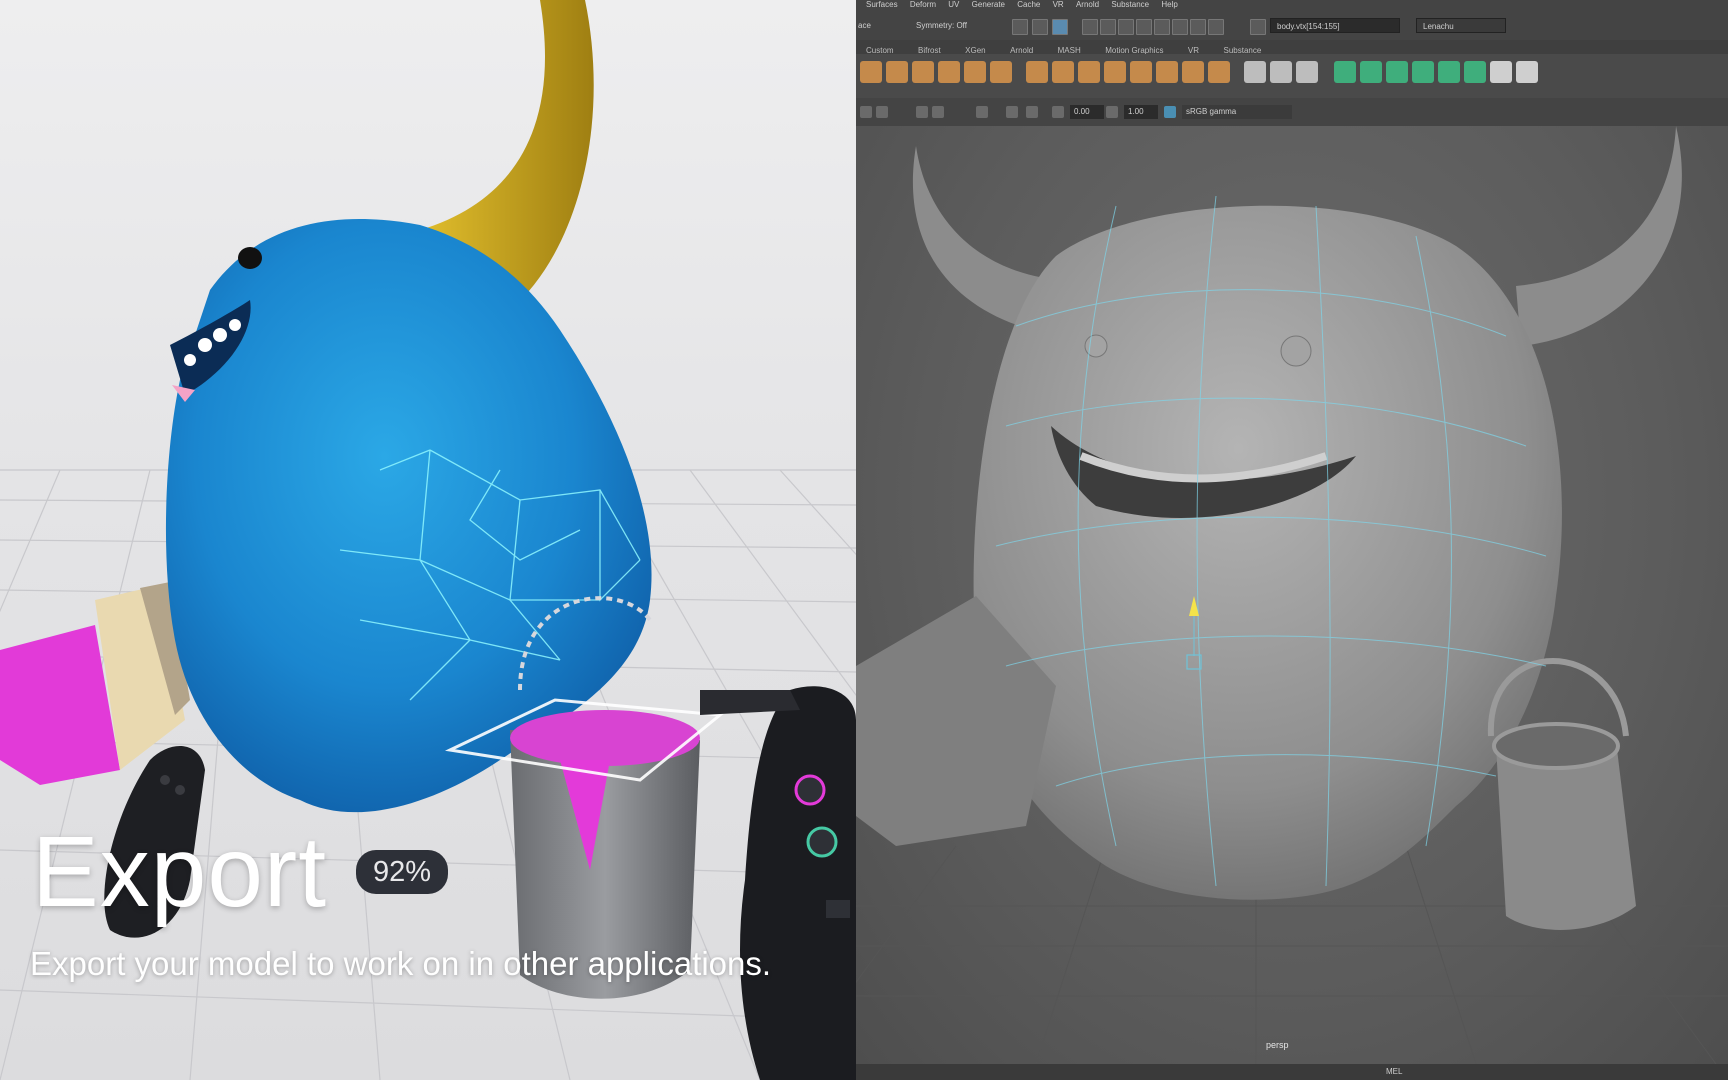 Image resolution: width=1728 pixels, height=1080 pixels. What do you see at coordinates (923, 5) in the screenshot?
I see `menu-deform: Deform` at bounding box center [923, 5].